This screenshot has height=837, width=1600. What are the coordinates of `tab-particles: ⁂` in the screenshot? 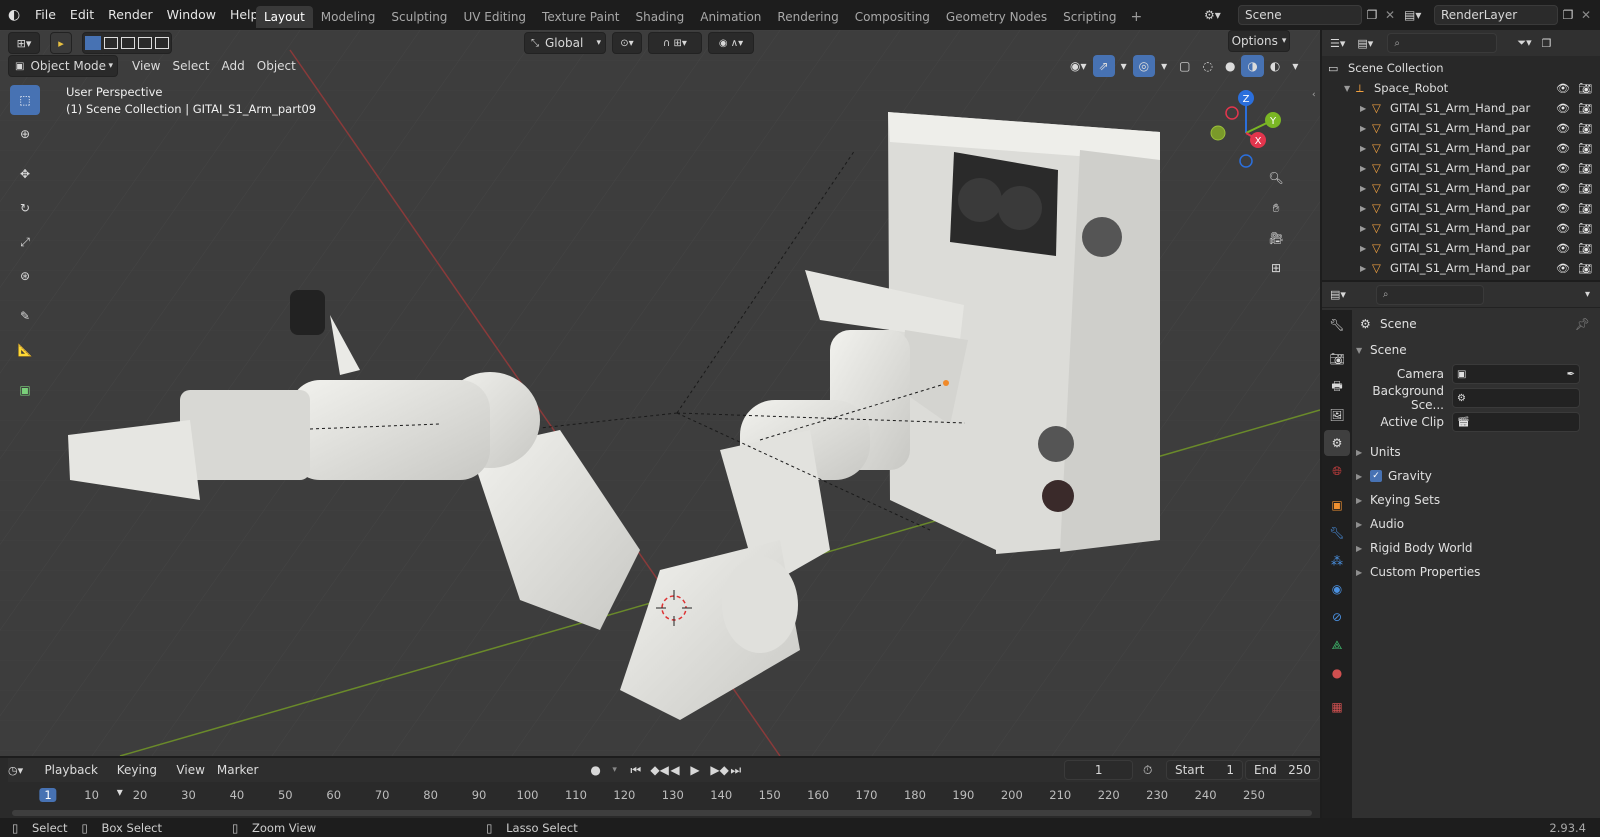 It's located at (1337, 561).